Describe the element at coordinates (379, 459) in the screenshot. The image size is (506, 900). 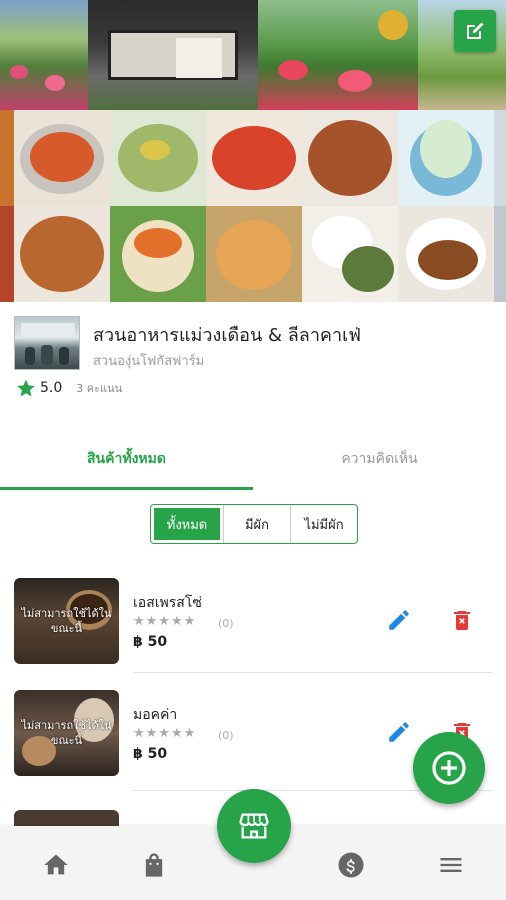
I see `tab-label: ความคิดเห็น` at that location.